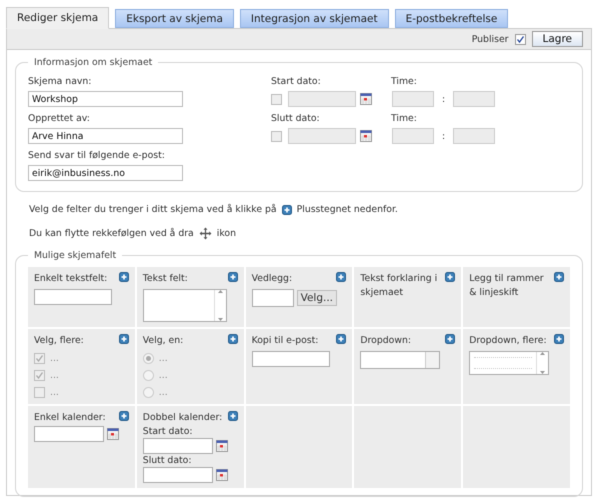 The image size is (600, 503). What do you see at coordinates (105, 173) in the screenshot?
I see `input-field: eirik@inbusiness.no` at bounding box center [105, 173].